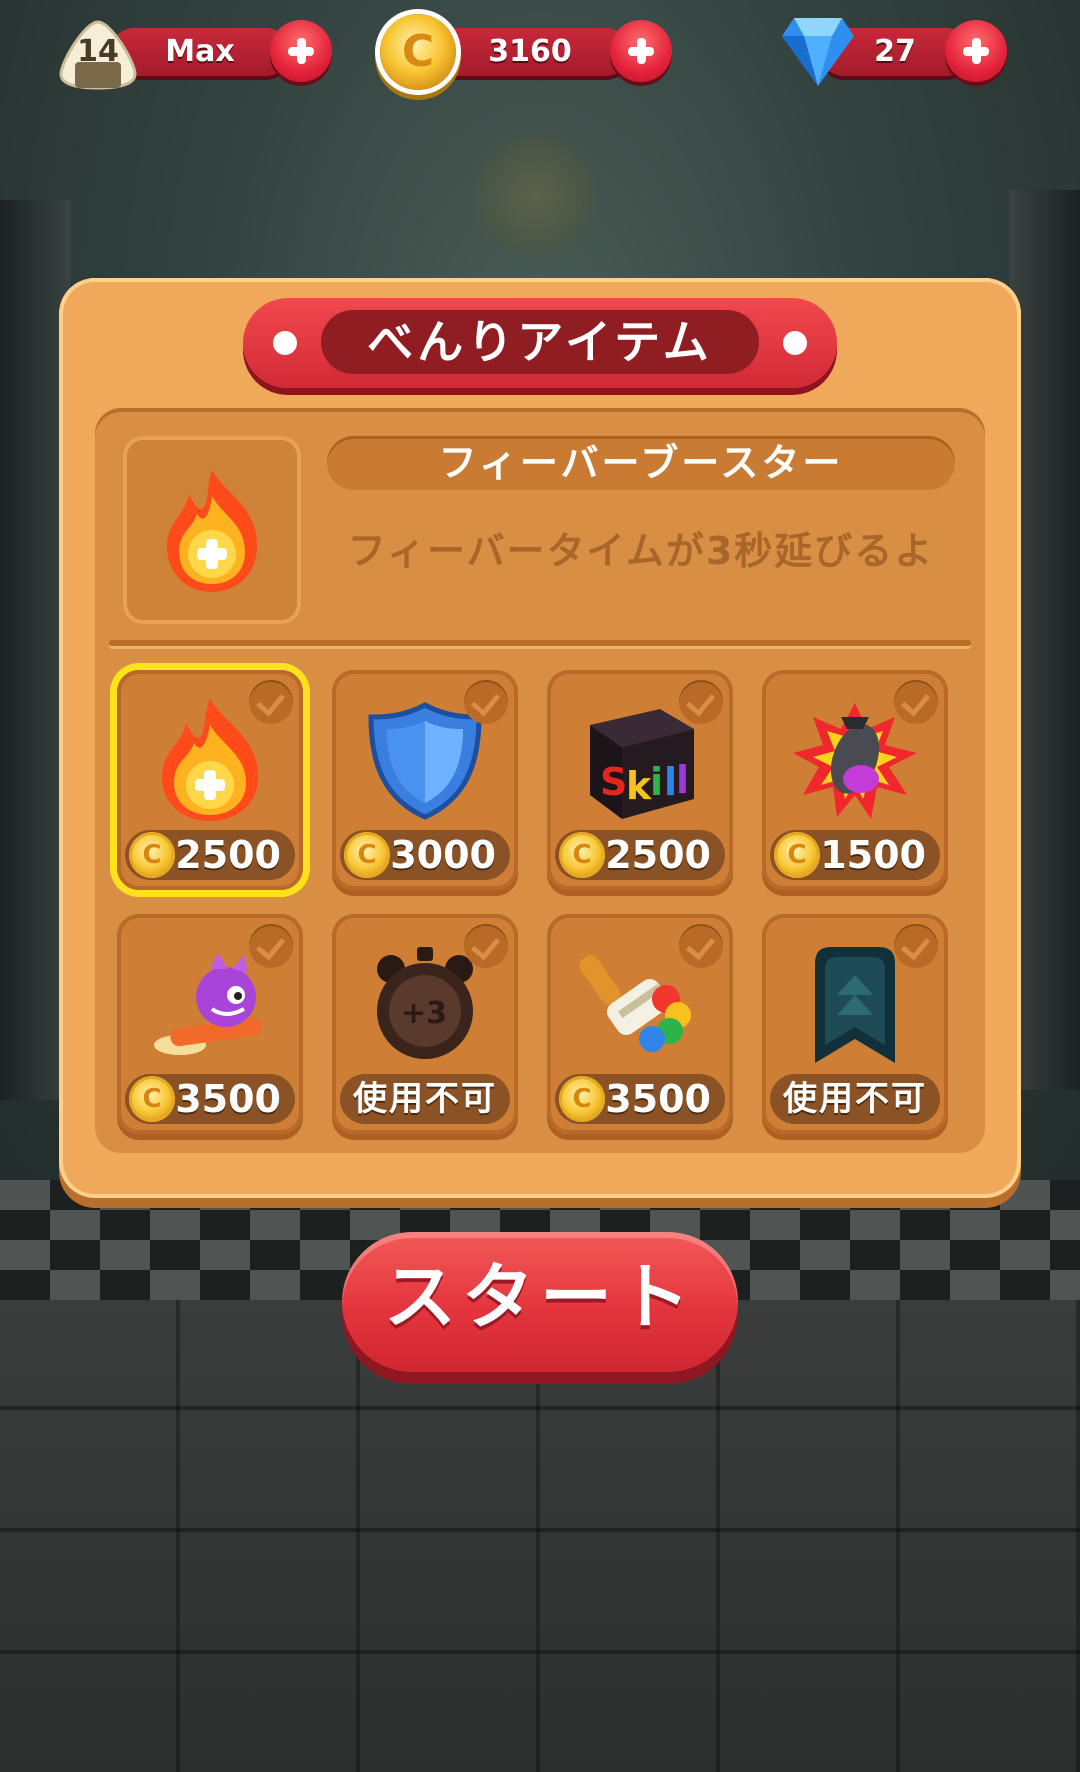 The width and height of the screenshot is (1080, 1772). What do you see at coordinates (301, 51) in the screenshot?
I see `level-plus-button` at bounding box center [301, 51].